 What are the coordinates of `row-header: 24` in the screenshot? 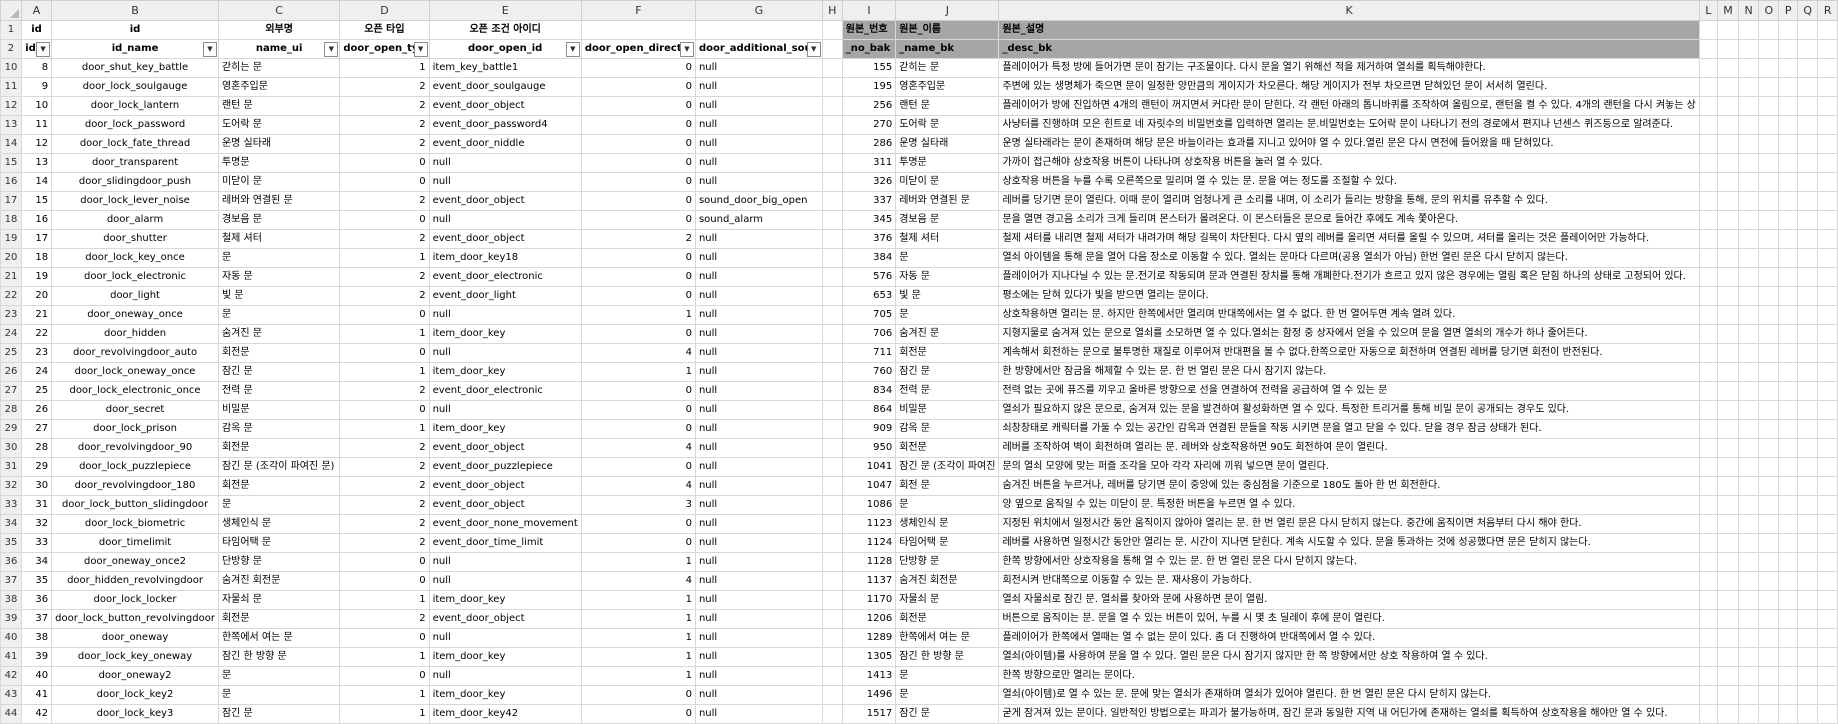 It's located at (11, 334).